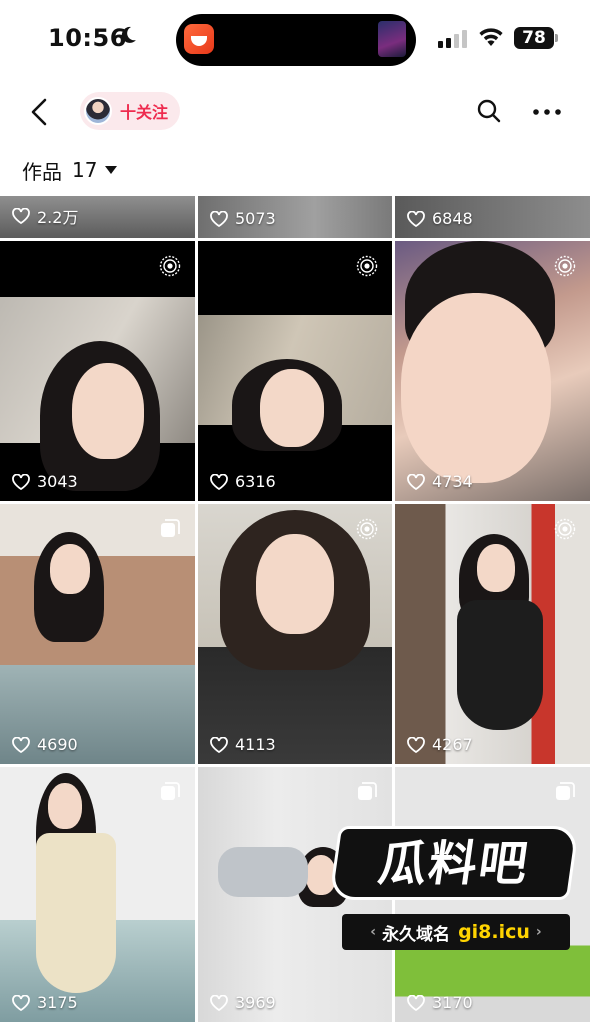 This screenshot has width=590, height=1022. Describe the element at coordinates (97, 894) in the screenshot. I see `work-tile: 3175` at that location.